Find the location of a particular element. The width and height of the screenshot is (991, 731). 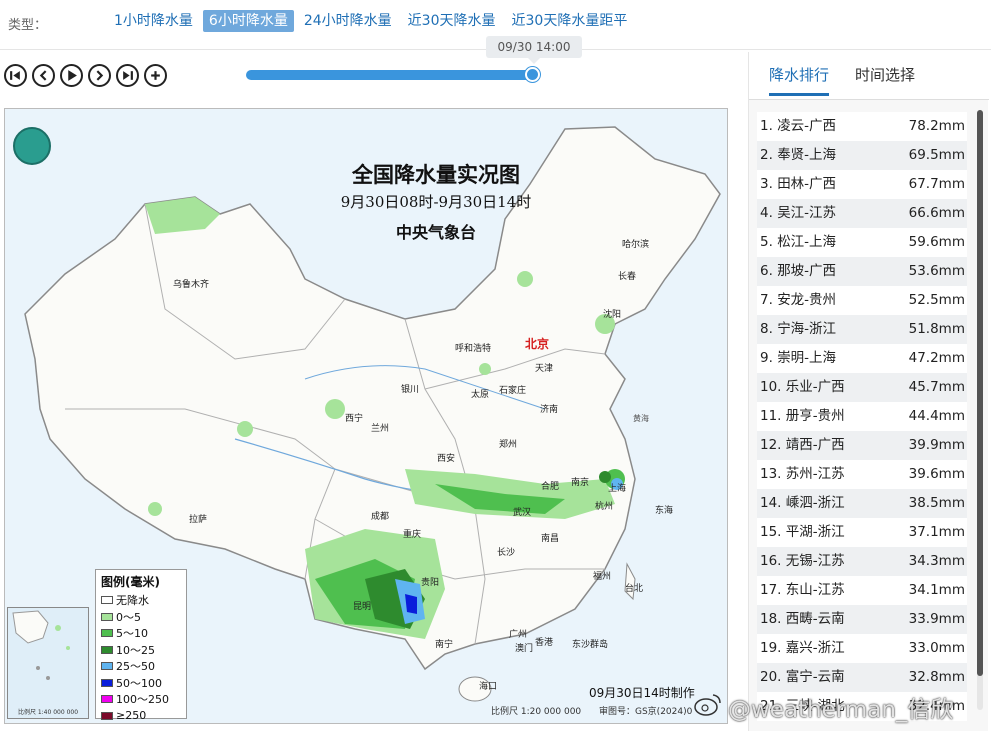

ranking-station-name: 嵊泗-浙江 is located at coordinates (815, 503).